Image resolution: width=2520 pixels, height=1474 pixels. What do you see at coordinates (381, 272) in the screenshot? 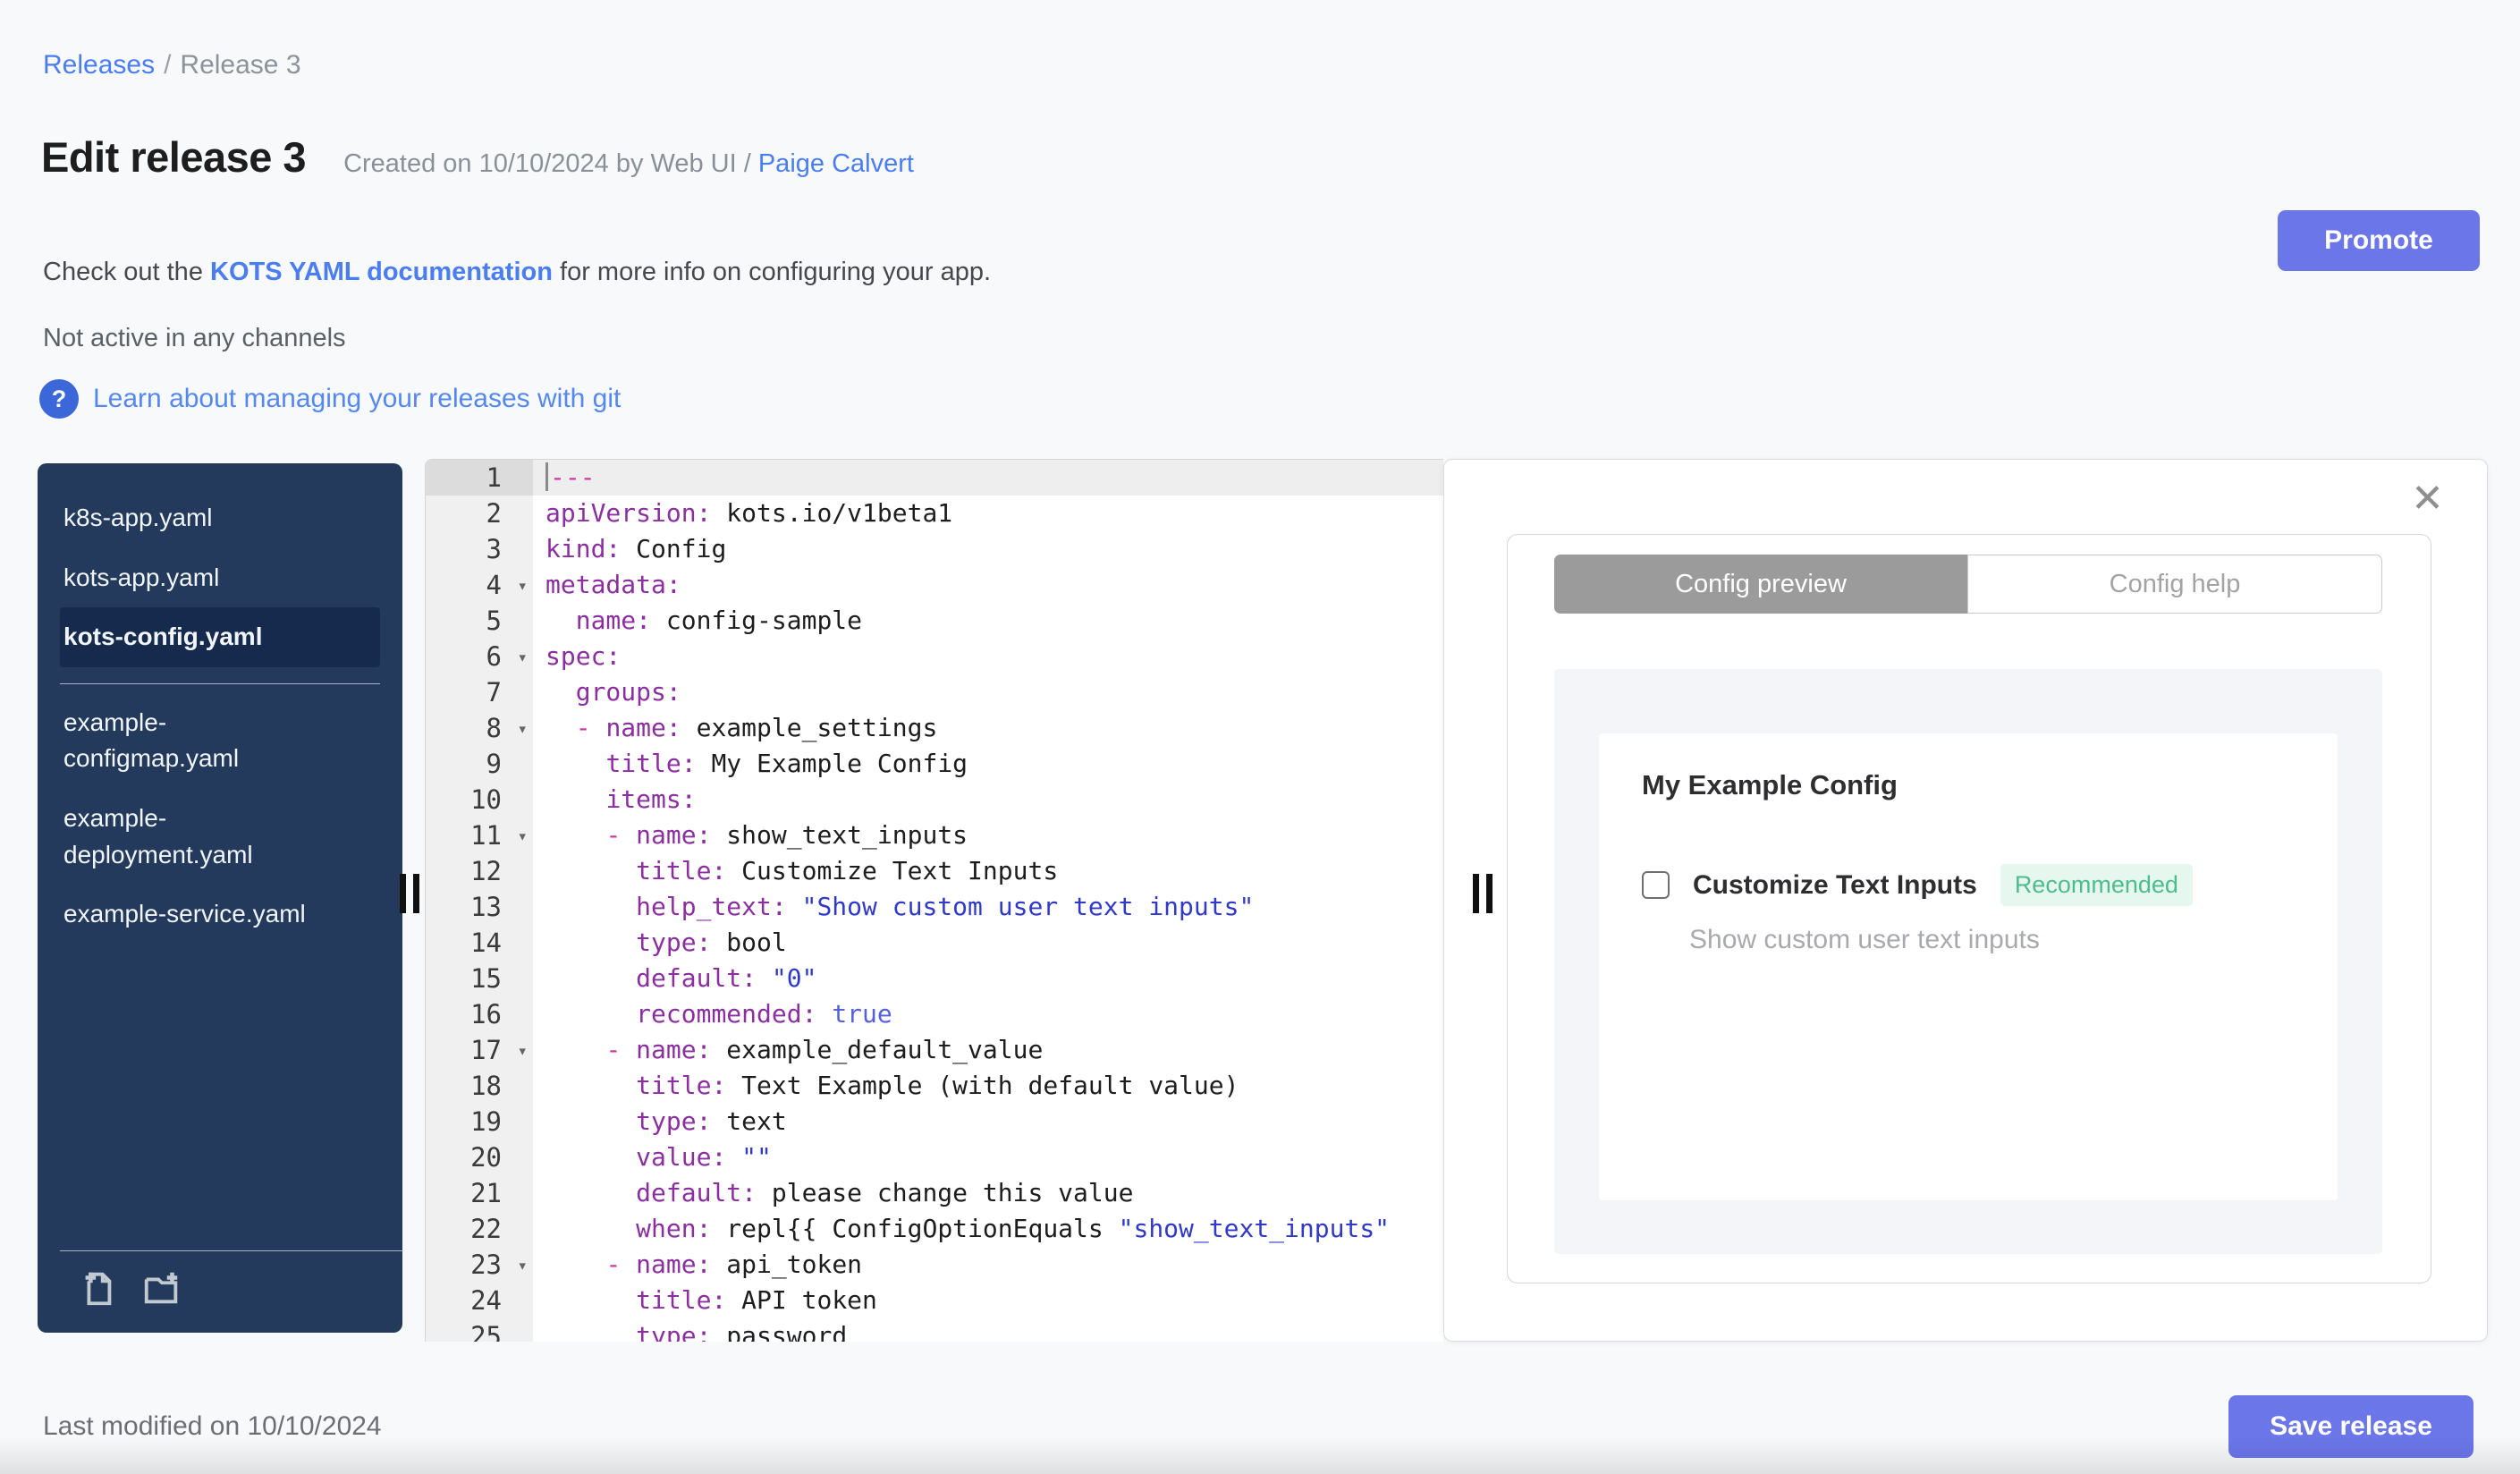
I see `kots-yaml-docs-link: KOTS YAML documentation` at bounding box center [381, 272].